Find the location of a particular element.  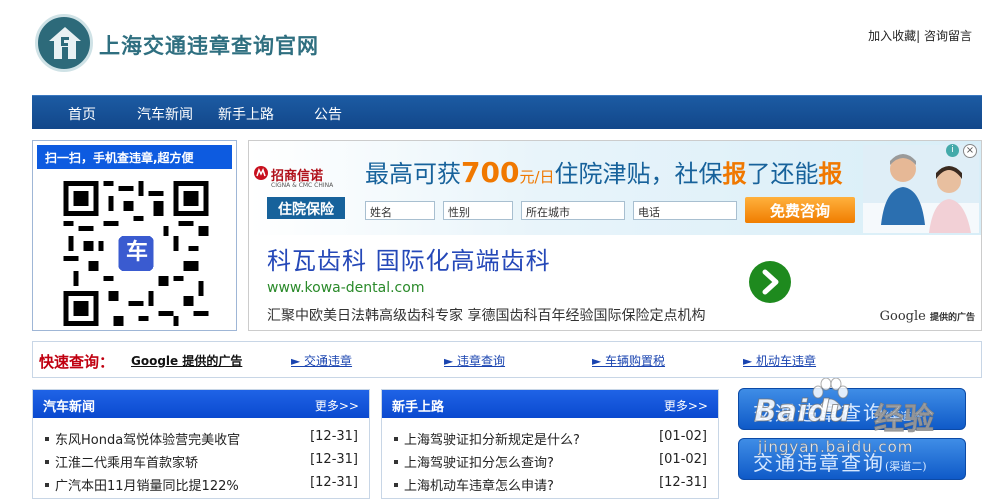

logo-emblem is located at coordinates (64, 43).